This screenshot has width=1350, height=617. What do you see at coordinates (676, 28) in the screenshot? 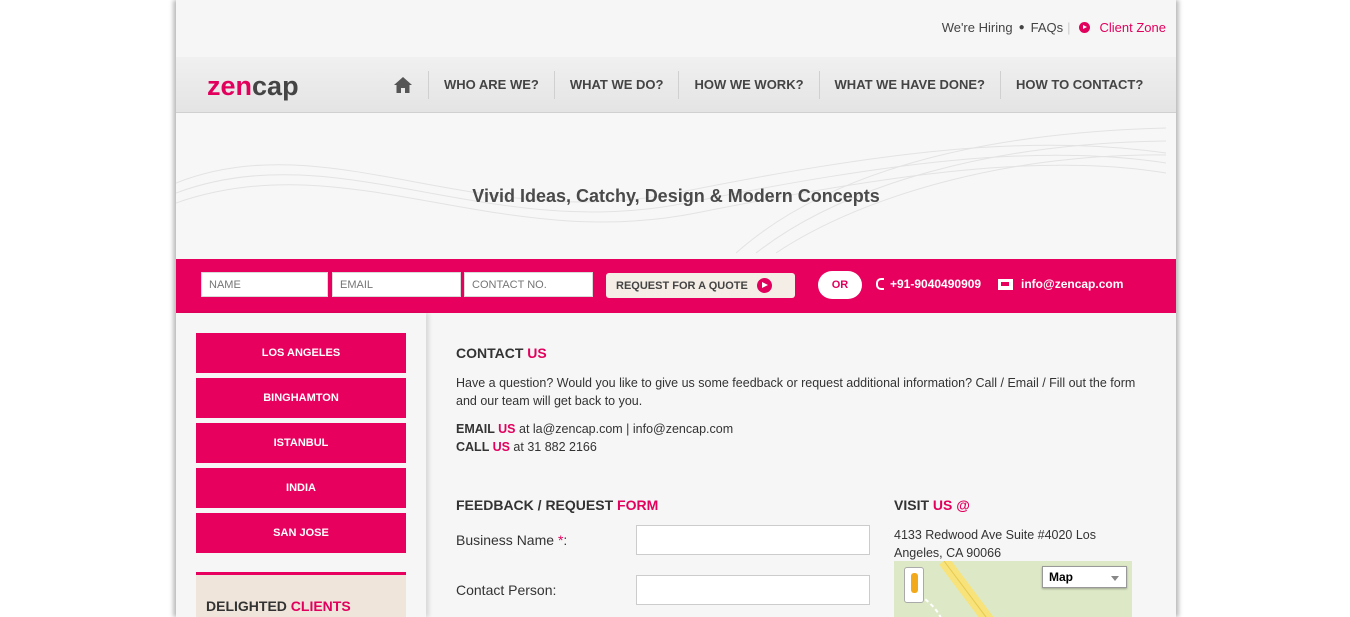
I see `top-bar: We're Hiring ● FAQs | Client Zone` at bounding box center [676, 28].